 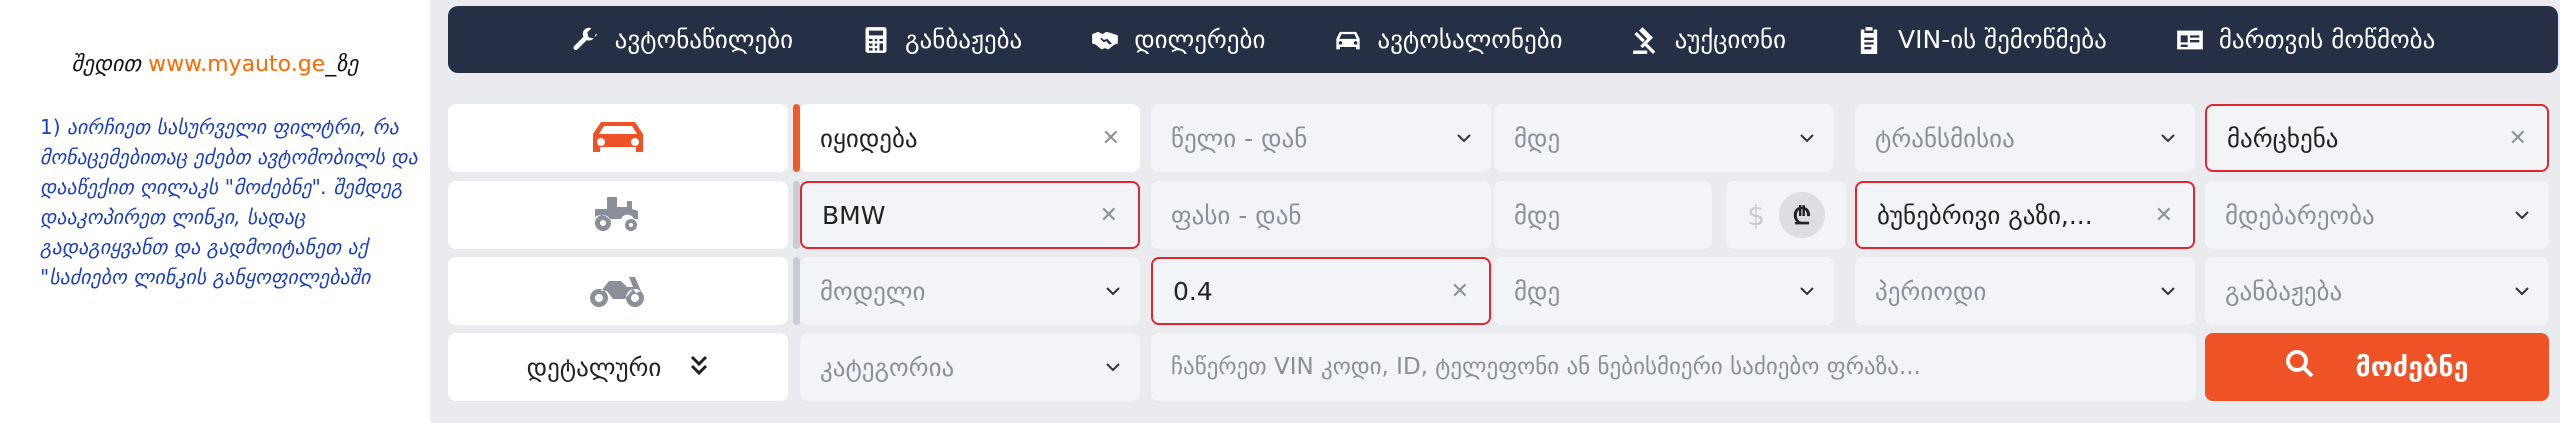 I want to click on vehicle-type-car, so click(x=624, y=138).